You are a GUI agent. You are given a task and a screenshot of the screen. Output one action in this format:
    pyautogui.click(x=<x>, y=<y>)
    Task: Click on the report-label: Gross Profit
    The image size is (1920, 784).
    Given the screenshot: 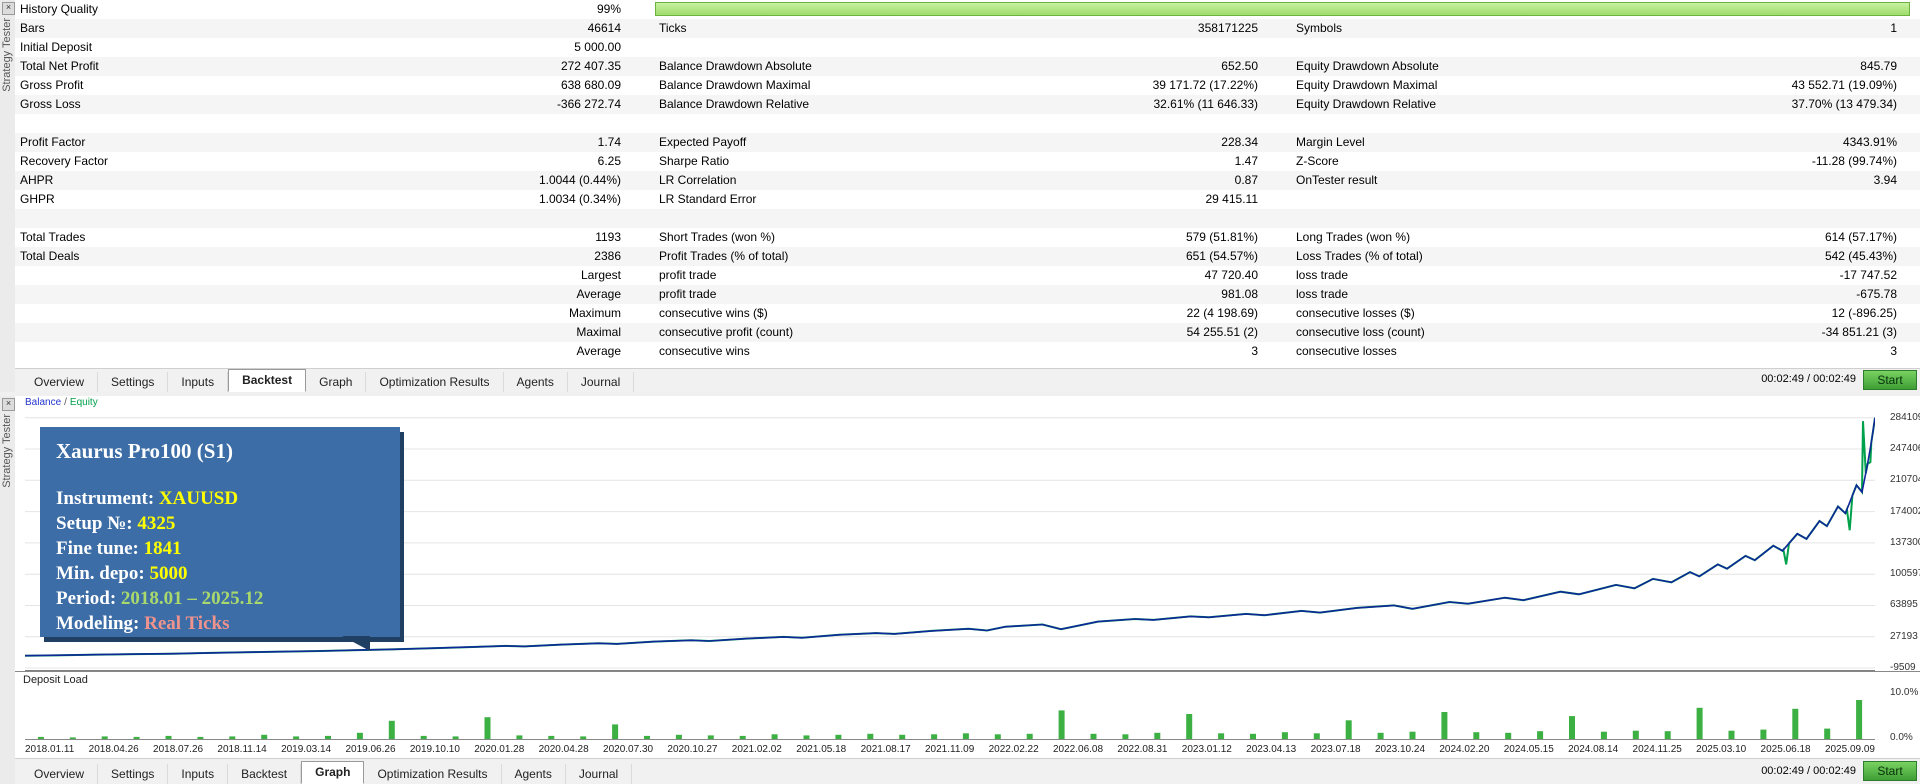 What is the action you would take?
    pyautogui.click(x=52, y=85)
    